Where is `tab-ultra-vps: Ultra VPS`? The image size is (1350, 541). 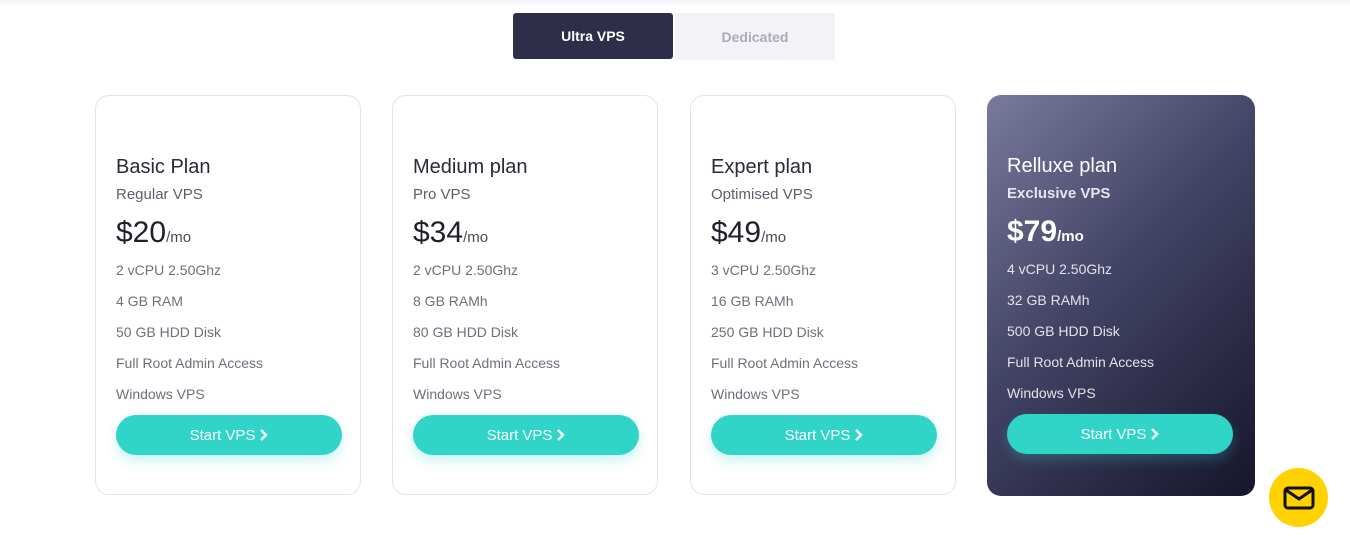 tab-ultra-vps: Ultra VPS is located at coordinates (593, 36).